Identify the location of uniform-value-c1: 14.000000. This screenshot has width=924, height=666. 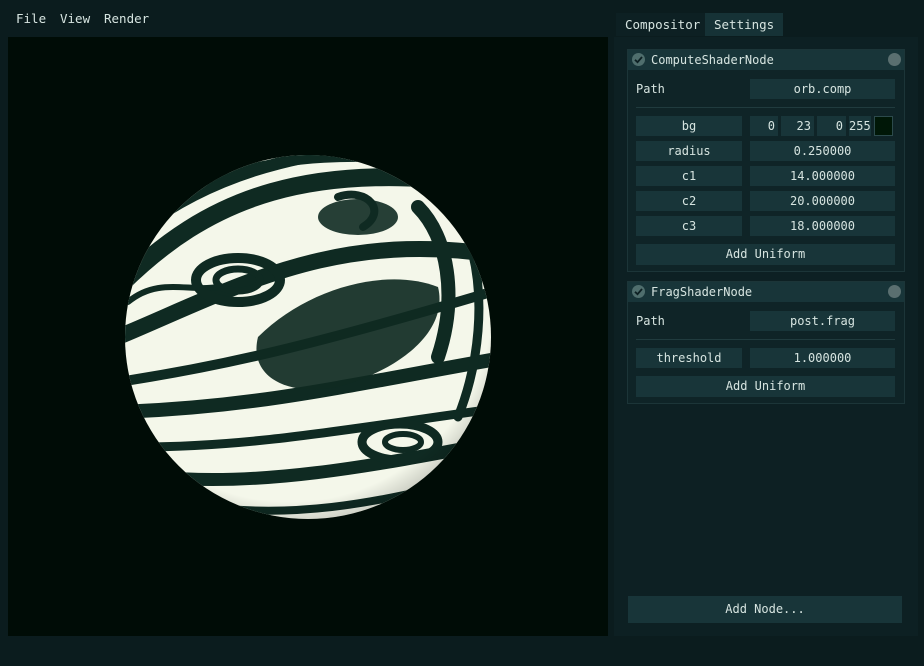
(822, 176).